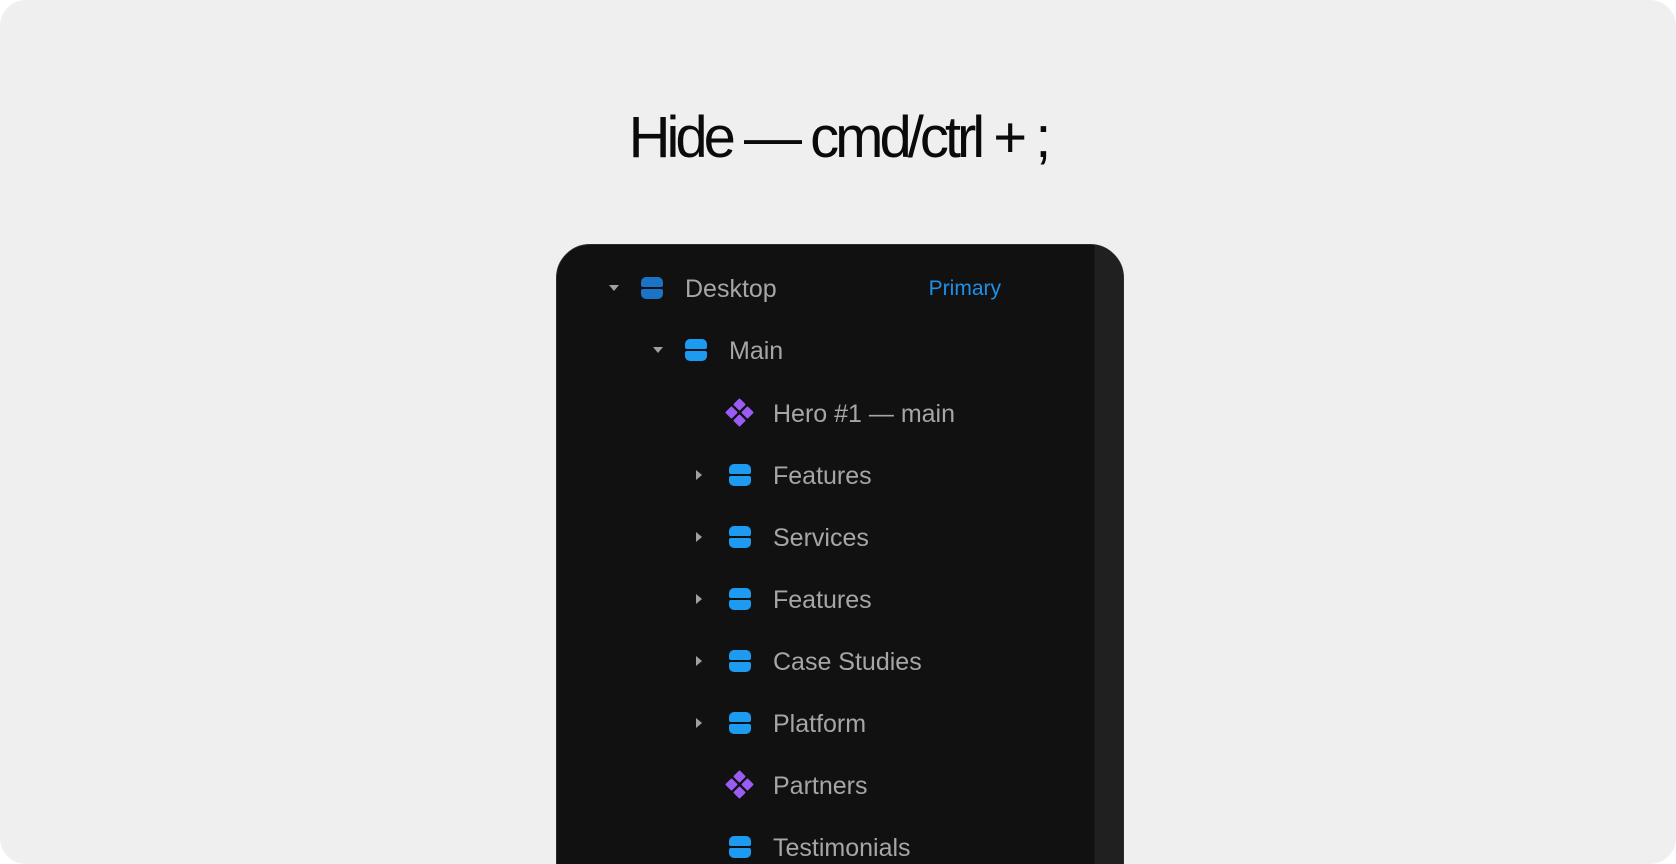 The image size is (1676, 864). Describe the element at coordinates (1108, 554) in the screenshot. I see `panel-scrollbar` at that location.